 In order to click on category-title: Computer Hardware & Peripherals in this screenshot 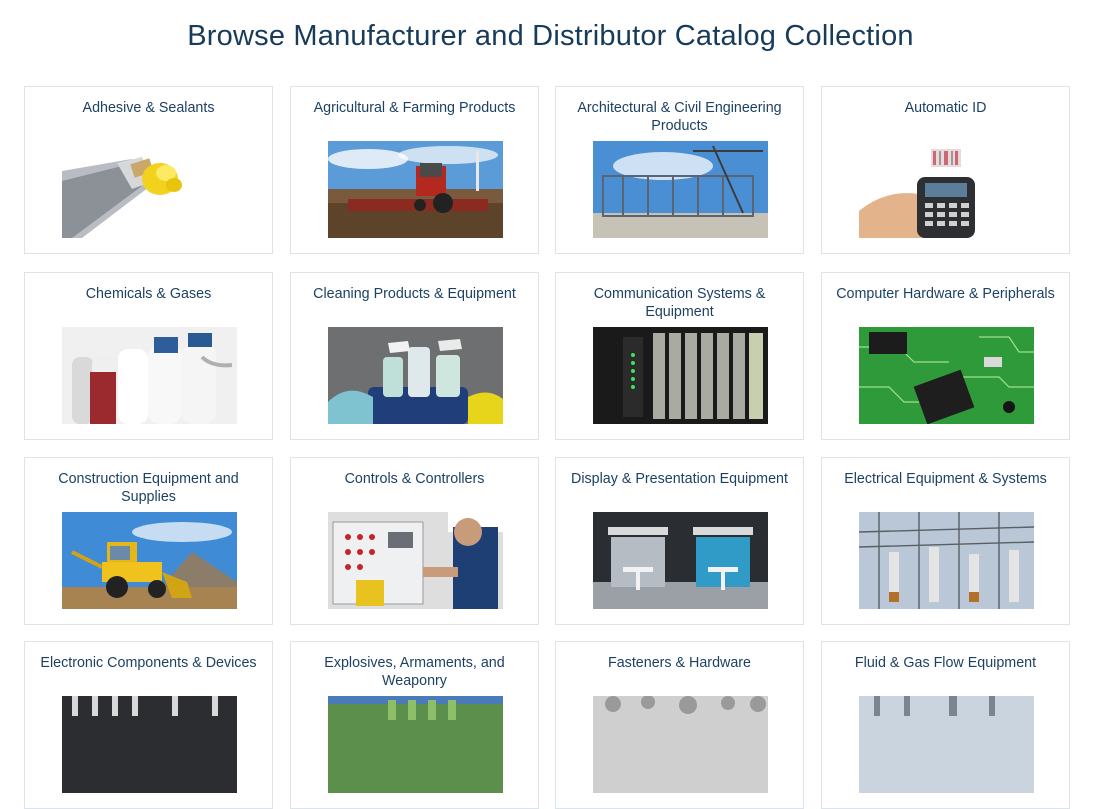, I will do `click(945, 294)`.